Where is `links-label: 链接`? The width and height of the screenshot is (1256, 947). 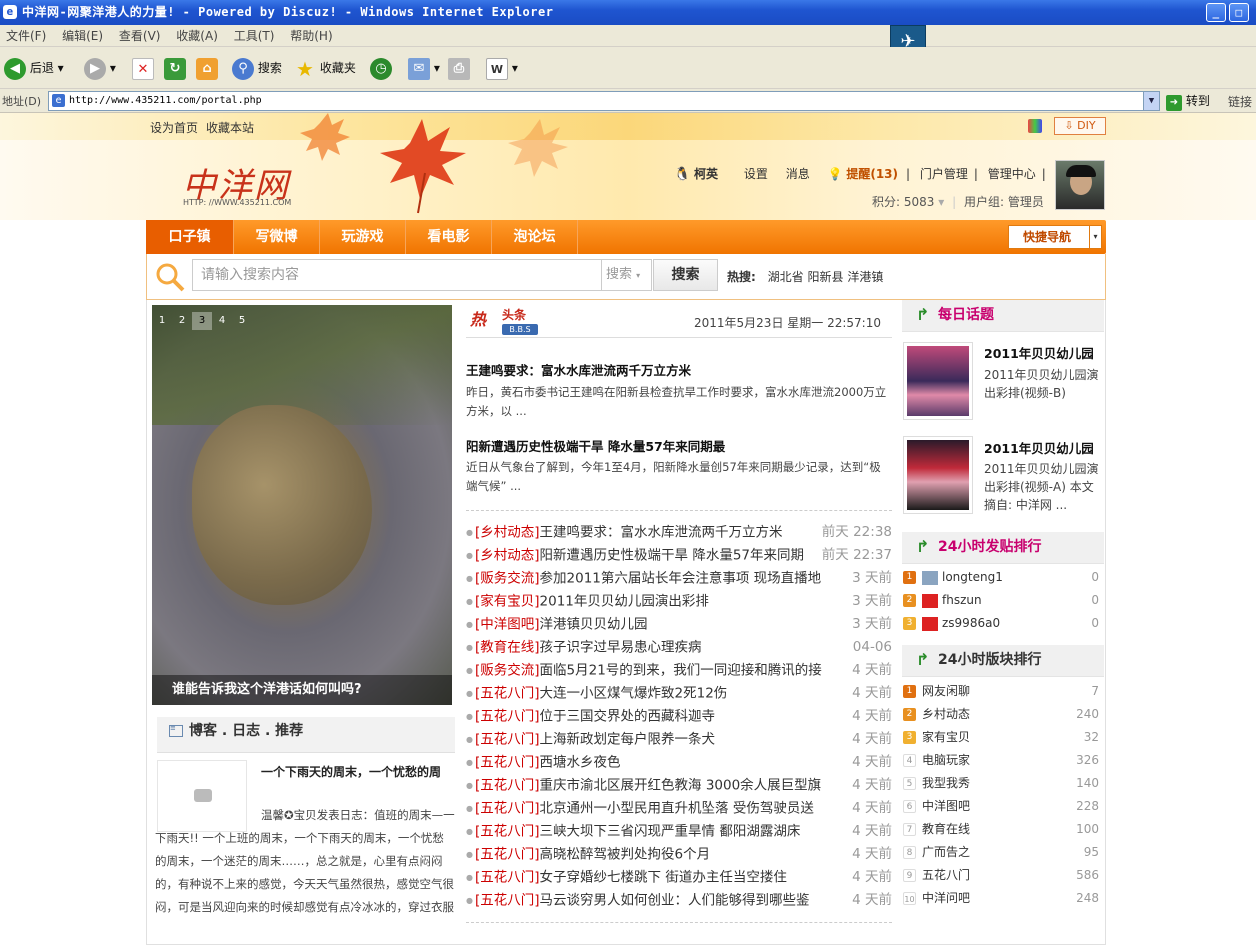
links-label: 链接 is located at coordinates (1240, 101).